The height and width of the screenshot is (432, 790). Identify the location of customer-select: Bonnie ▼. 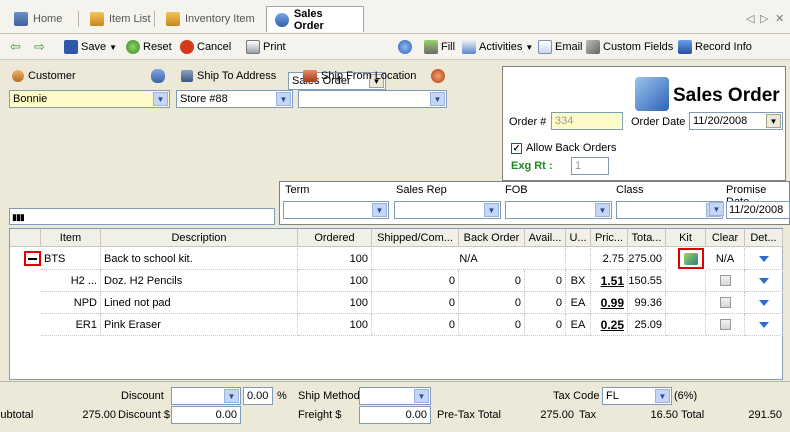
(89, 99).